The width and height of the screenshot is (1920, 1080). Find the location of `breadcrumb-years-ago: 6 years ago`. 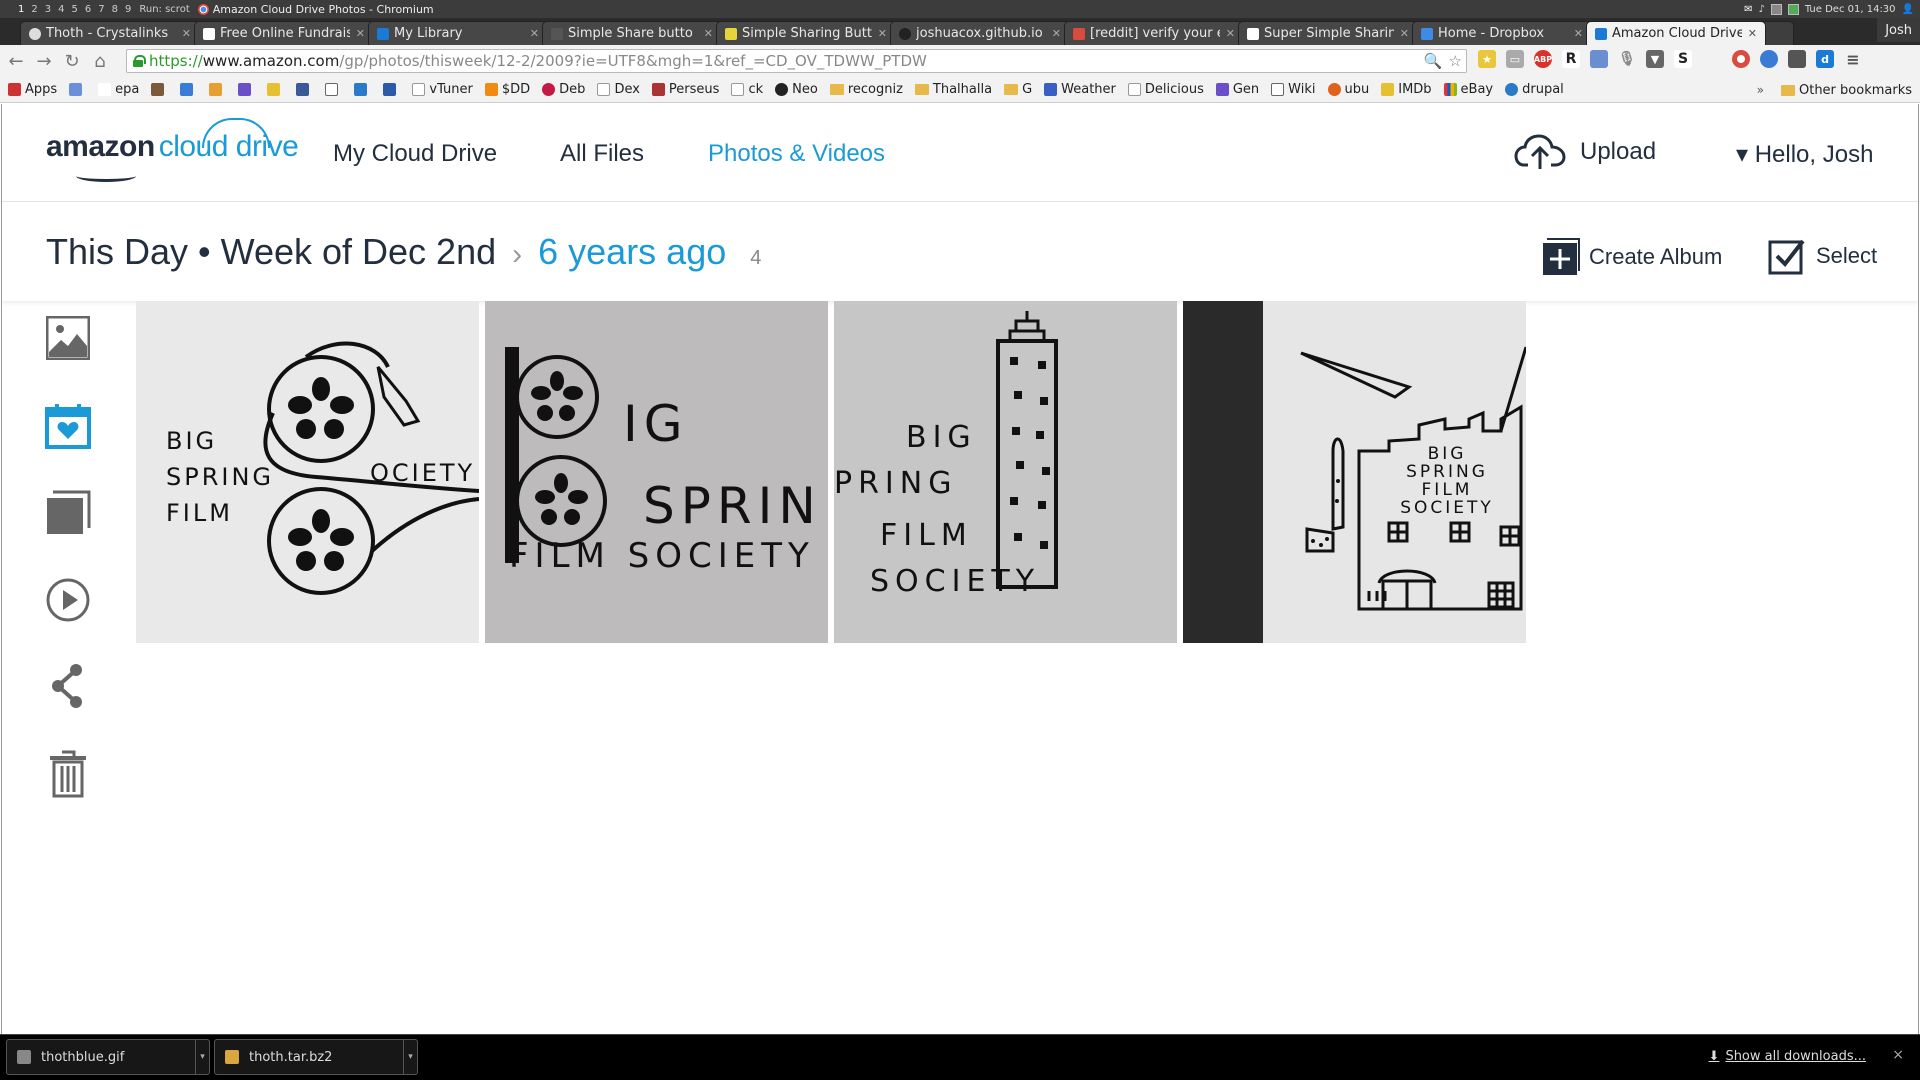

breadcrumb-years-ago: 6 years ago is located at coordinates (632, 252).